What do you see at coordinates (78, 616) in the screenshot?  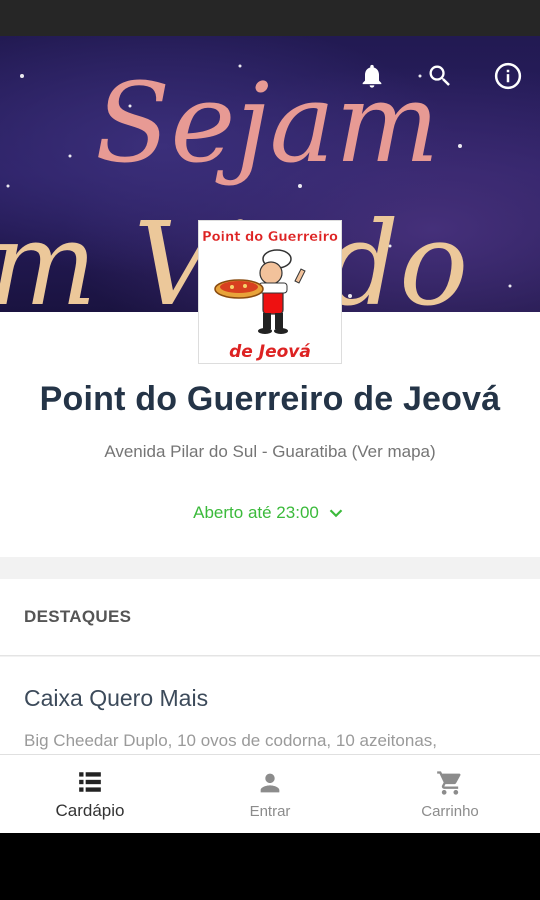 I see `highlights-title: DESTAQUES` at bounding box center [78, 616].